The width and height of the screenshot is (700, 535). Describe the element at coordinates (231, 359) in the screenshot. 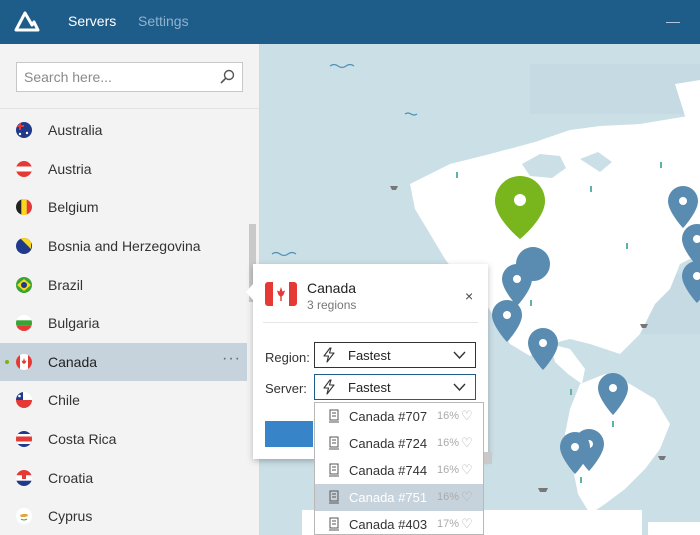

I see `more-options-button: ···` at that location.